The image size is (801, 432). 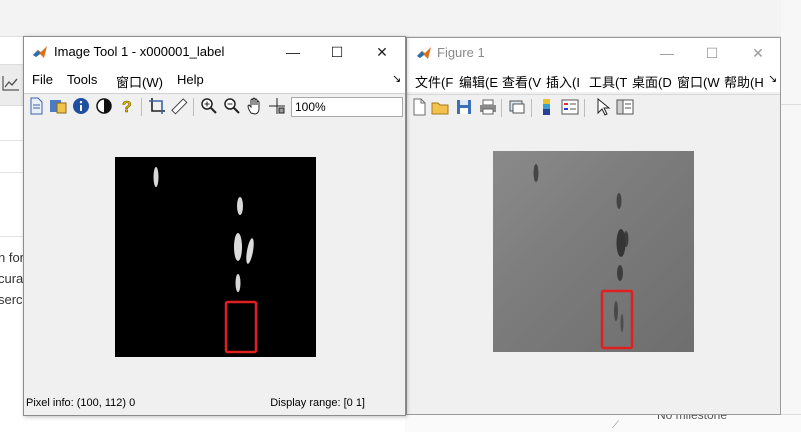 What do you see at coordinates (82, 79) in the screenshot?
I see `menu-tools: Tools` at bounding box center [82, 79].